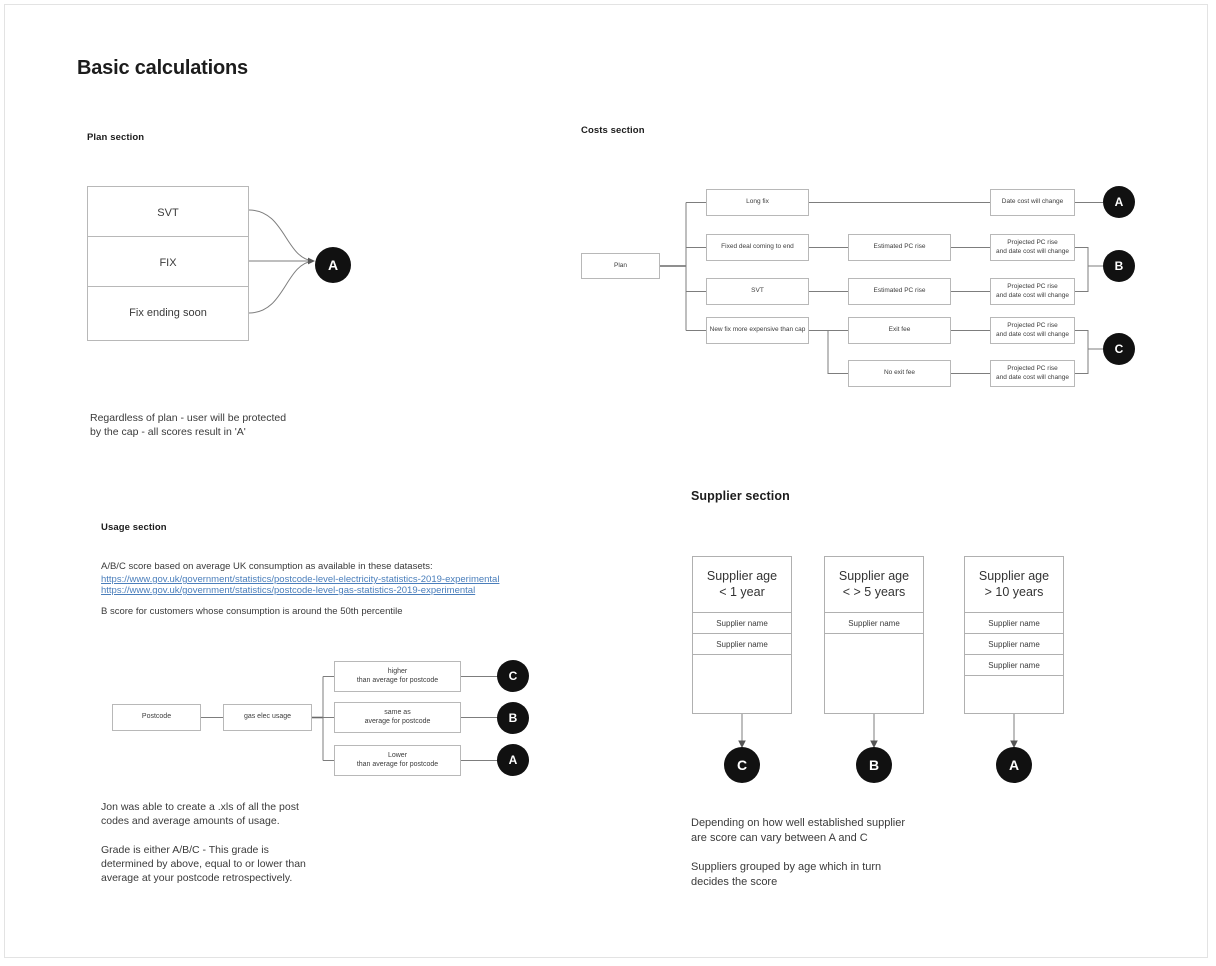 This screenshot has width=1216, height=966. Describe the element at coordinates (742, 585) in the screenshot. I see `supplier-card-heading: Supplier age < 1 year` at that location.